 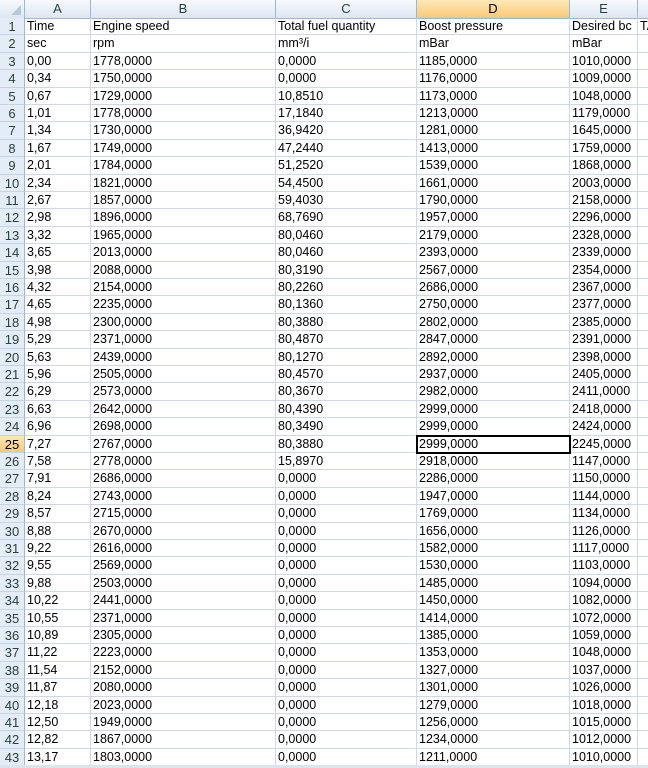 I want to click on cell: 8,24, so click(x=58, y=496).